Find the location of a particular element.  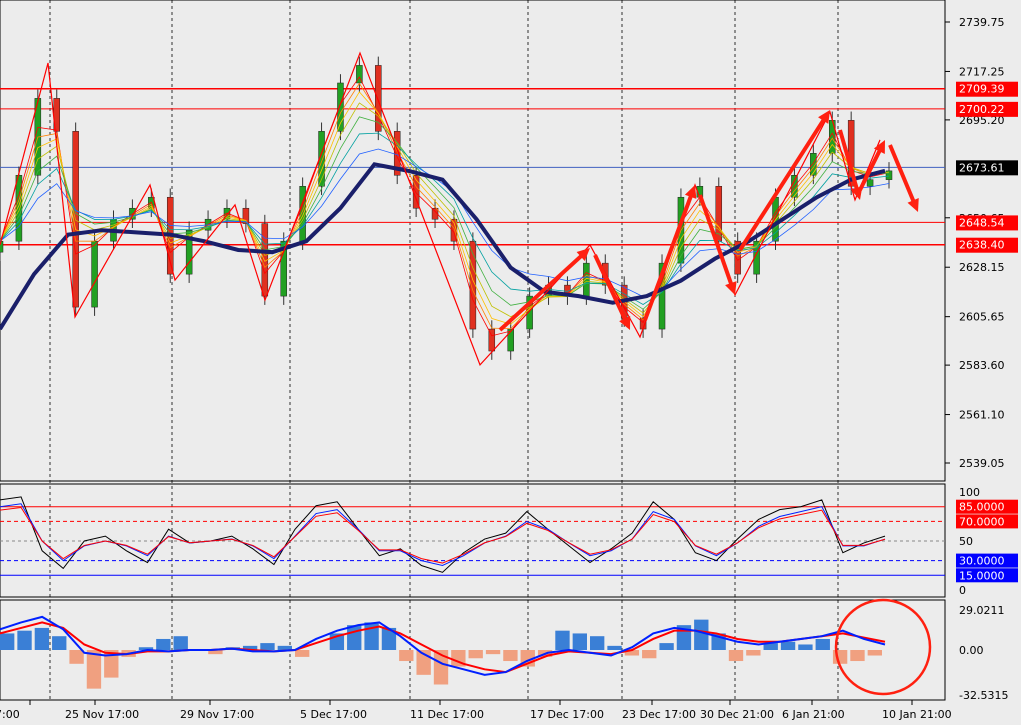

y-tick-label: 2717.25 is located at coordinates (982, 71).